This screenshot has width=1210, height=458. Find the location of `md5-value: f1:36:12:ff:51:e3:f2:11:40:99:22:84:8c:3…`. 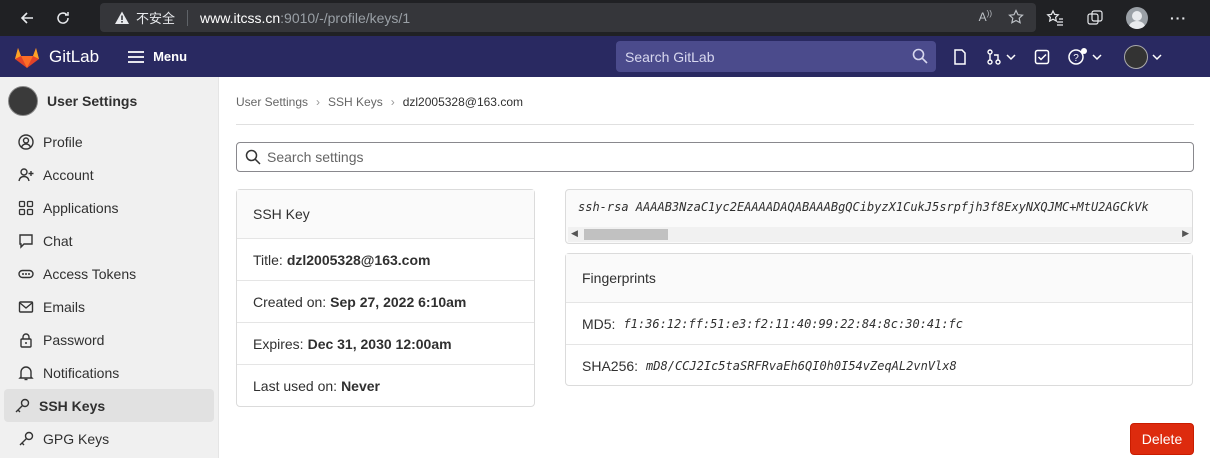

md5-value: f1:36:12:ff:51:e3:f2:11:40:99:22:84:8c:3… is located at coordinates (793, 323).